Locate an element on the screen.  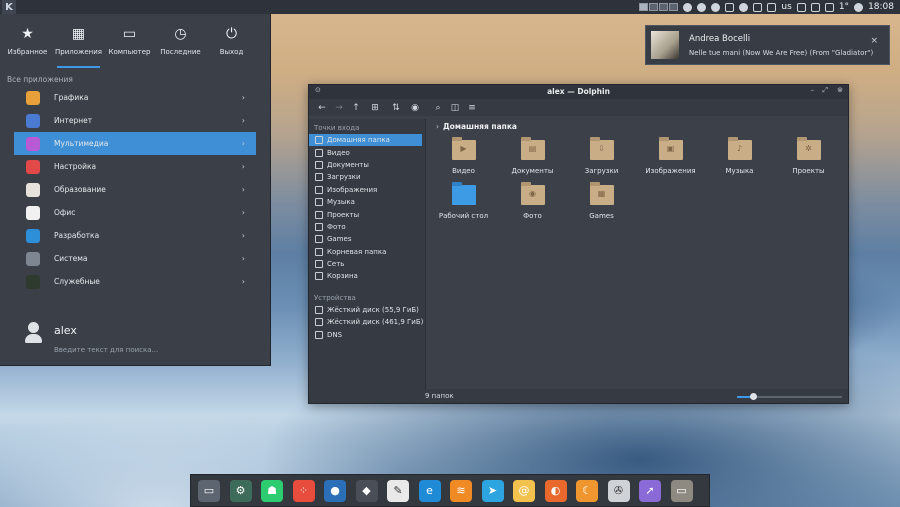
places-item: Проекты is located at coordinates (367, 214).